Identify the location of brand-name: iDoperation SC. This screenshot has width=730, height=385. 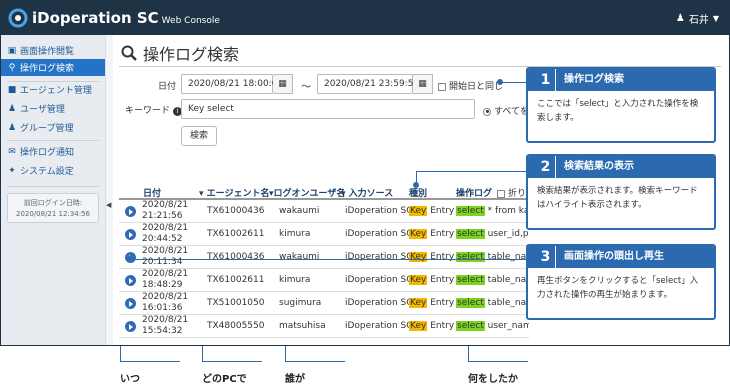
(95, 18).